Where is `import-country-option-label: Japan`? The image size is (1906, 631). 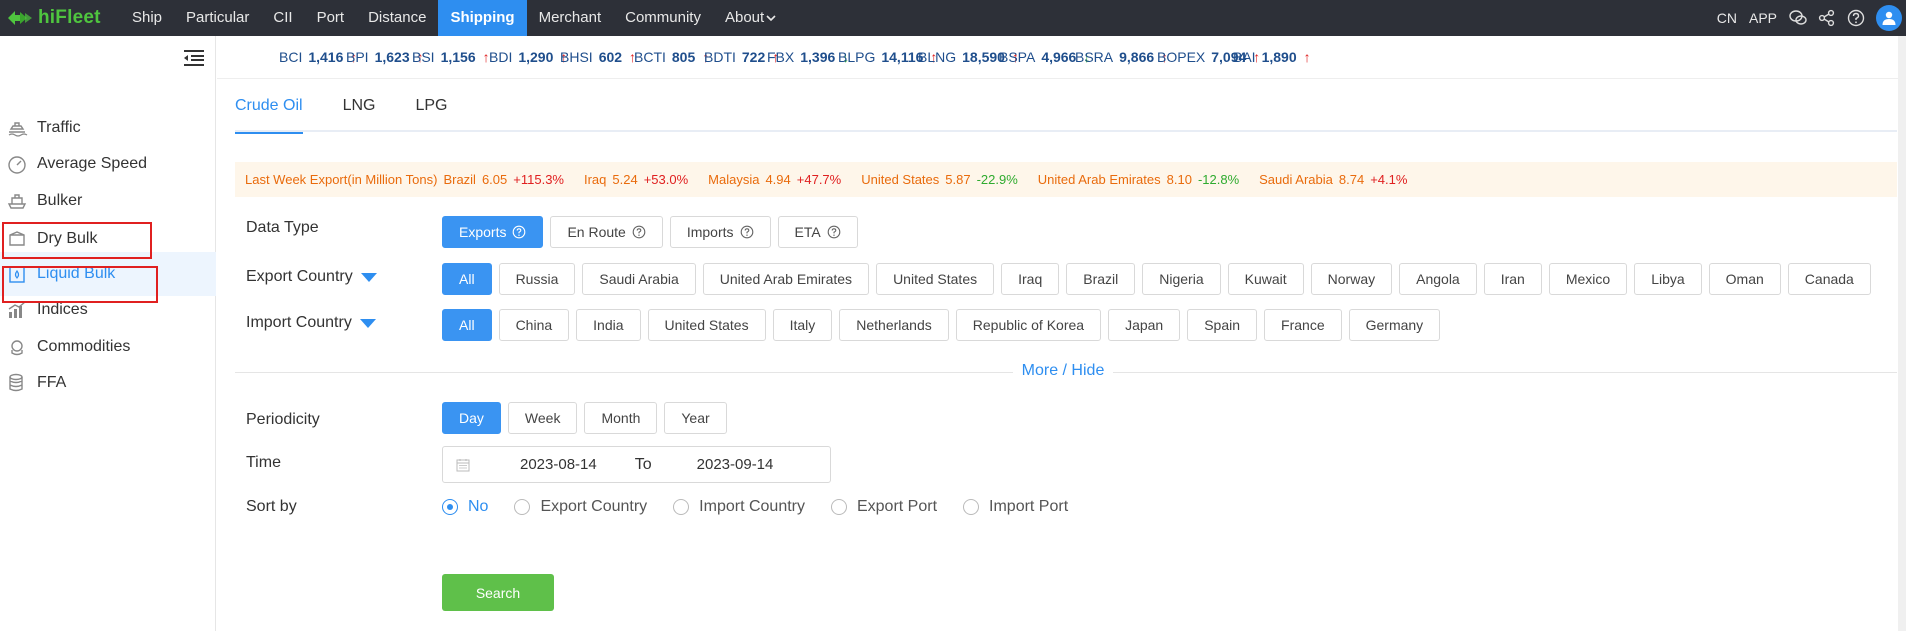
import-country-option-label: Japan is located at coordinates (1144, 325).